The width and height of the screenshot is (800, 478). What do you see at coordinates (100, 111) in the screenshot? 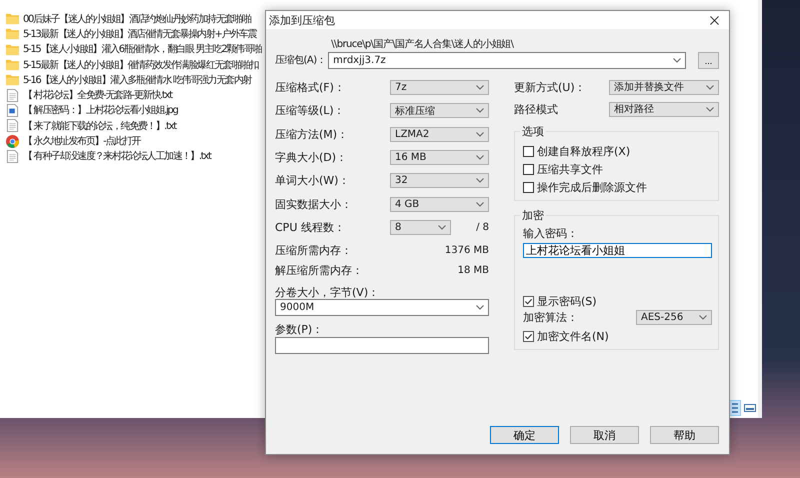
I see `file-name: 【 解压密码：】上村花论坛看小姐姐.jpg` at bounding box center [100, 111].